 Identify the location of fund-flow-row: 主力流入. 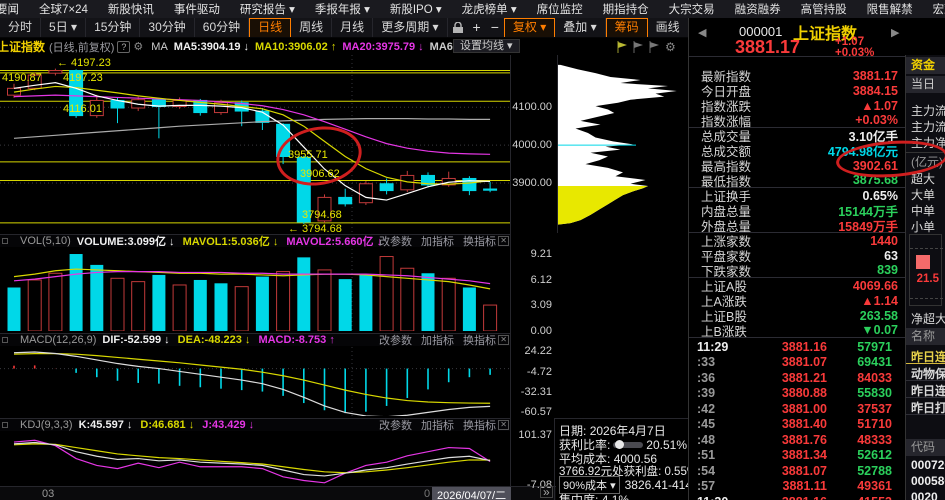
(928, 111).